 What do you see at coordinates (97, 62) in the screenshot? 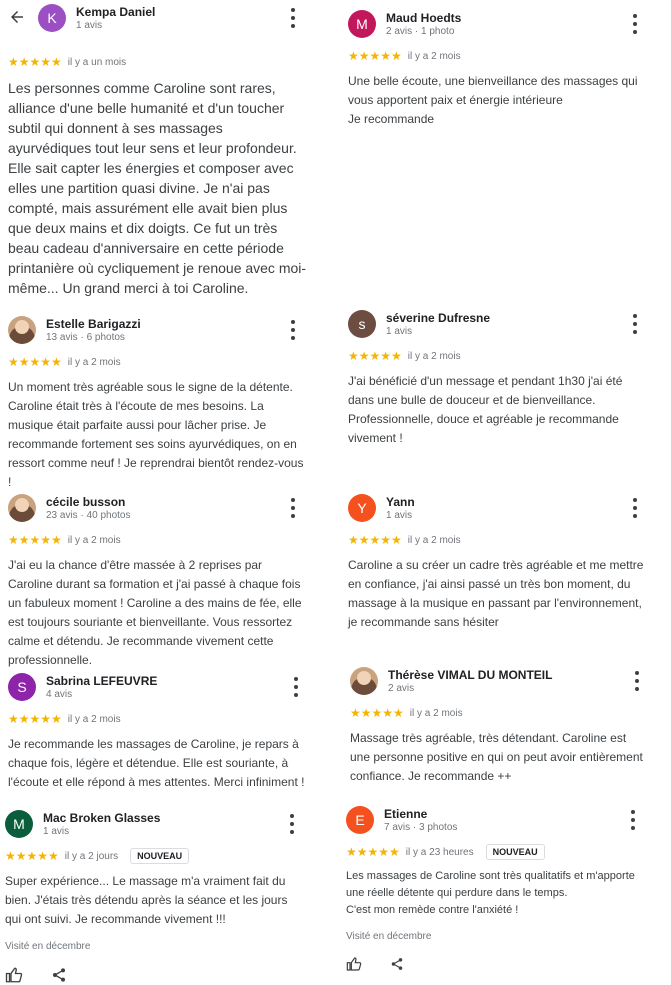
I see `review-date: il y a un mois` at bounding box center [97, 62].